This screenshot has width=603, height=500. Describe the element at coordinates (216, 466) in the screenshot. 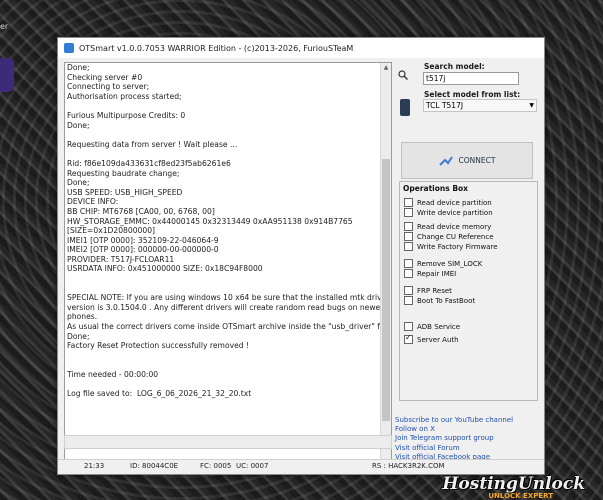

I see `status-fc: FC: 0005` at that location.